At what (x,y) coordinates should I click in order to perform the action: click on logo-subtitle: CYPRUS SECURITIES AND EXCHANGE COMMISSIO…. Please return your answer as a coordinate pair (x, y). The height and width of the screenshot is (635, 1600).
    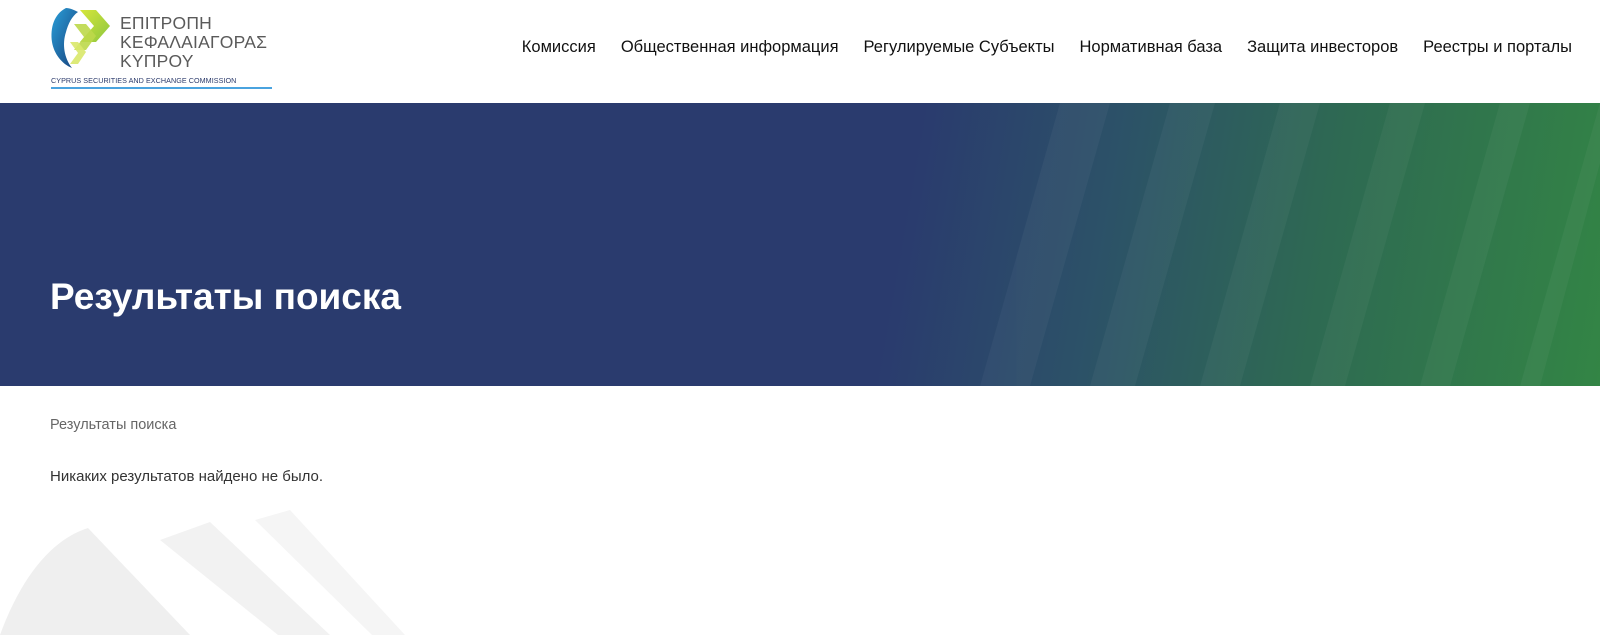
    Looking at the image, I should click on (144, 80).